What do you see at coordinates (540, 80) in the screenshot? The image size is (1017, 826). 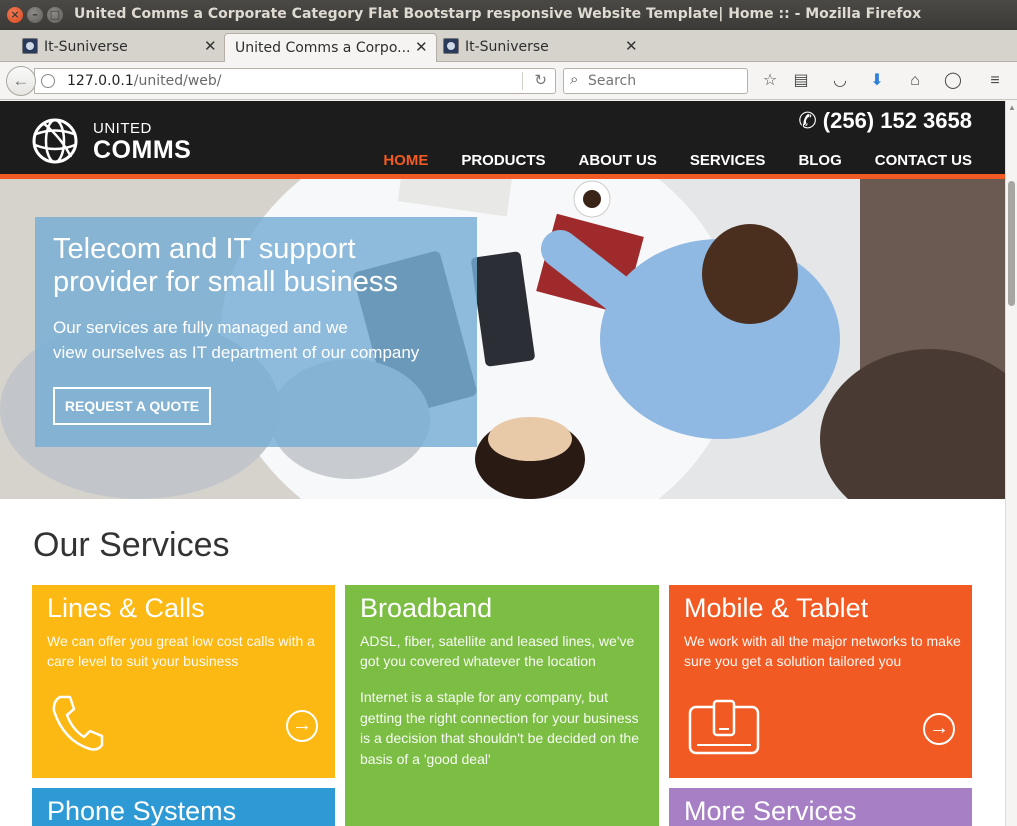 I see `reload-icon: ↻` at bounding box center [540, 80].